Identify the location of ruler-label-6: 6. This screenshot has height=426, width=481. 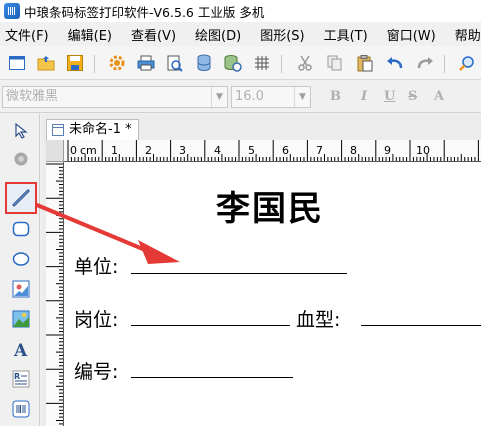
(285, 150).